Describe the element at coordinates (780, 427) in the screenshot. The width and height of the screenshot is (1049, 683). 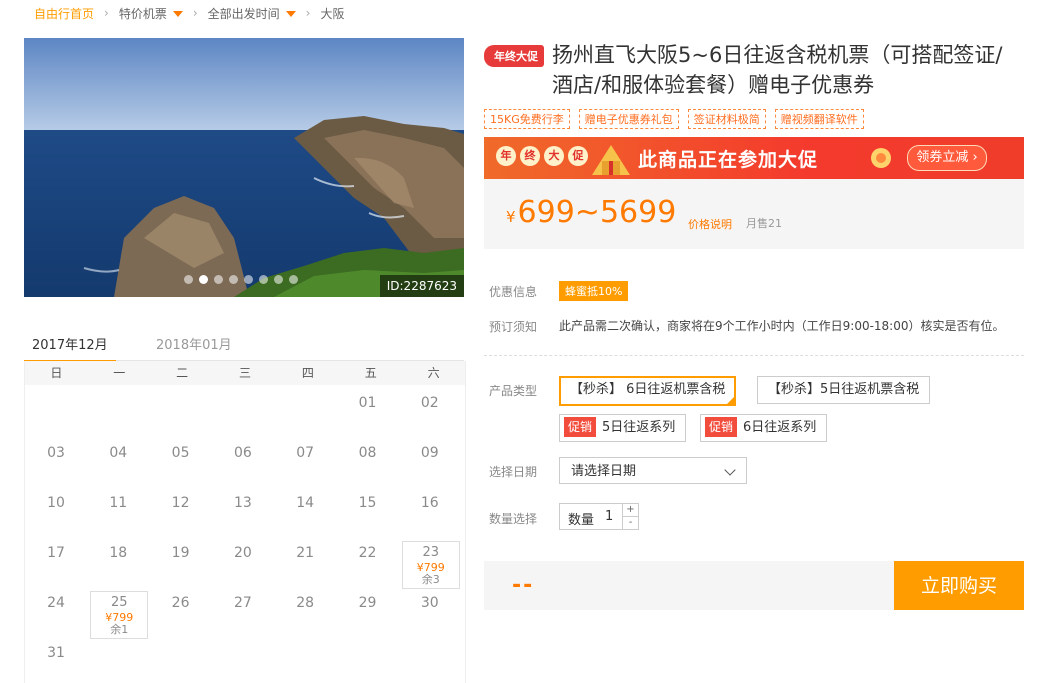
I see `promo-option-label: 6日往返系列` at that location.